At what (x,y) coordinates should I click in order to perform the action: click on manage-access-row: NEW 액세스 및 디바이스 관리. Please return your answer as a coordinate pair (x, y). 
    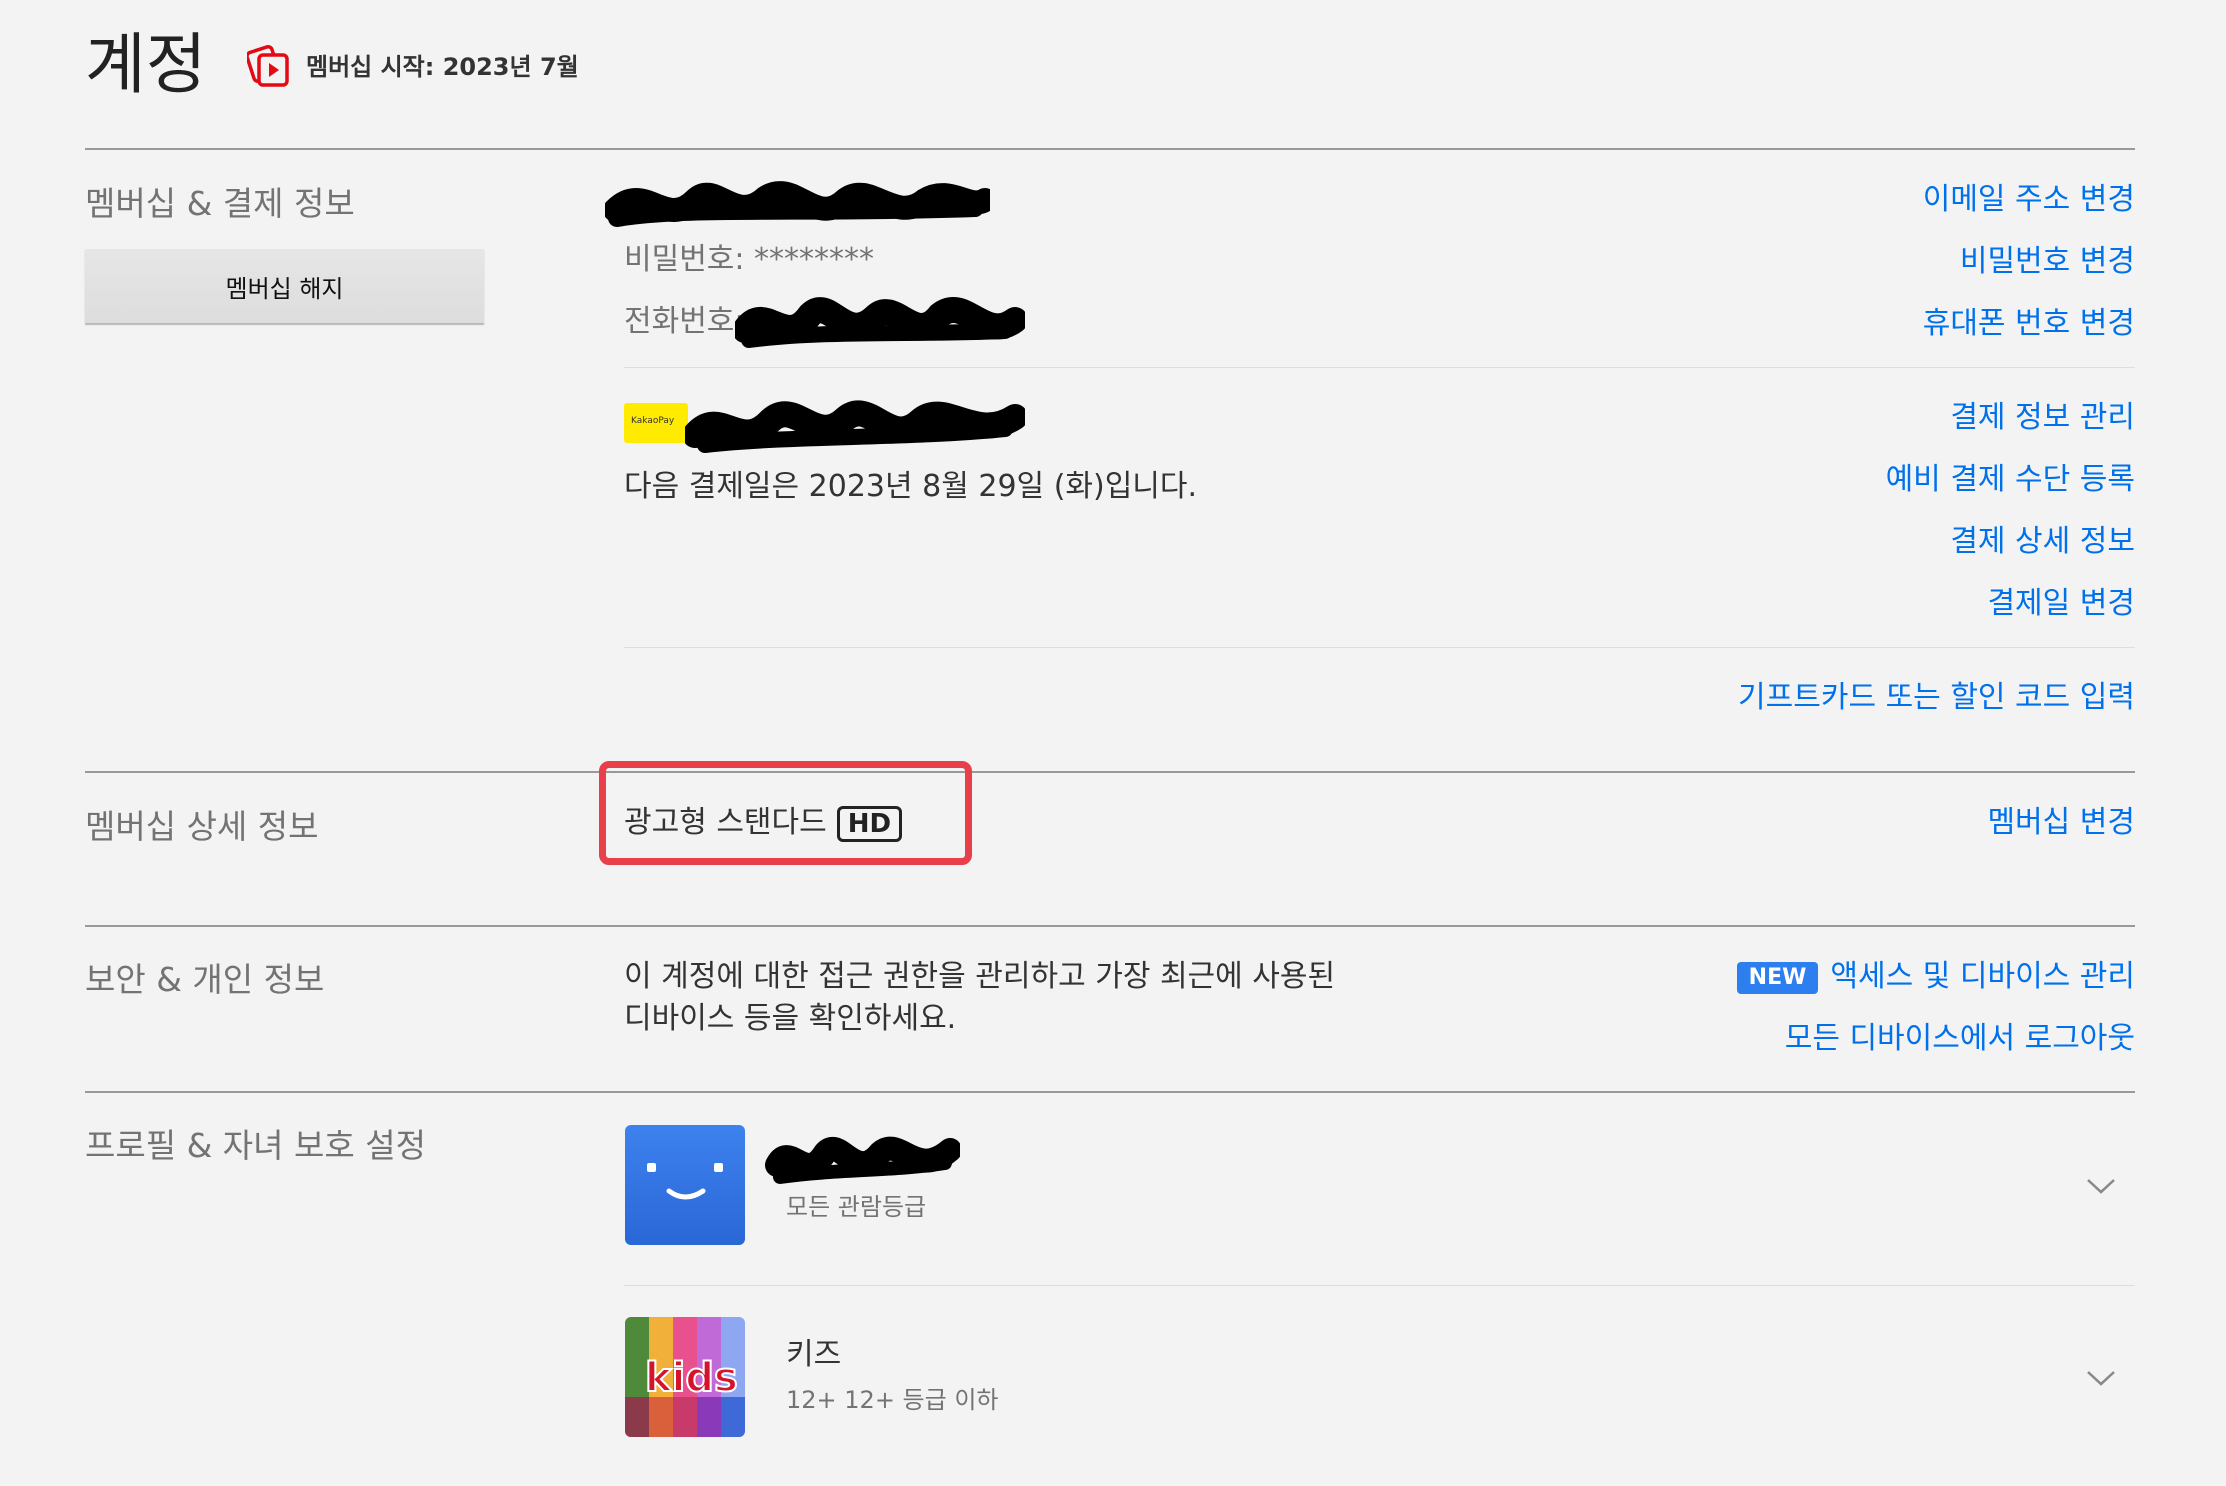
    Looking at the image, I should click on (1935, 977).